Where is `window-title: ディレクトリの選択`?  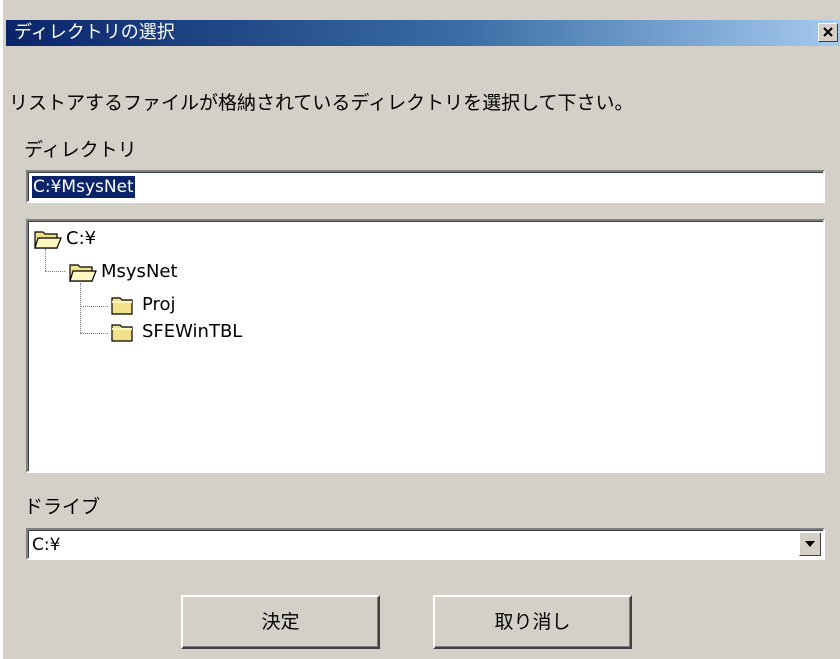
window-title: ディレクトリの選択 is located at coordinates (94, 32).